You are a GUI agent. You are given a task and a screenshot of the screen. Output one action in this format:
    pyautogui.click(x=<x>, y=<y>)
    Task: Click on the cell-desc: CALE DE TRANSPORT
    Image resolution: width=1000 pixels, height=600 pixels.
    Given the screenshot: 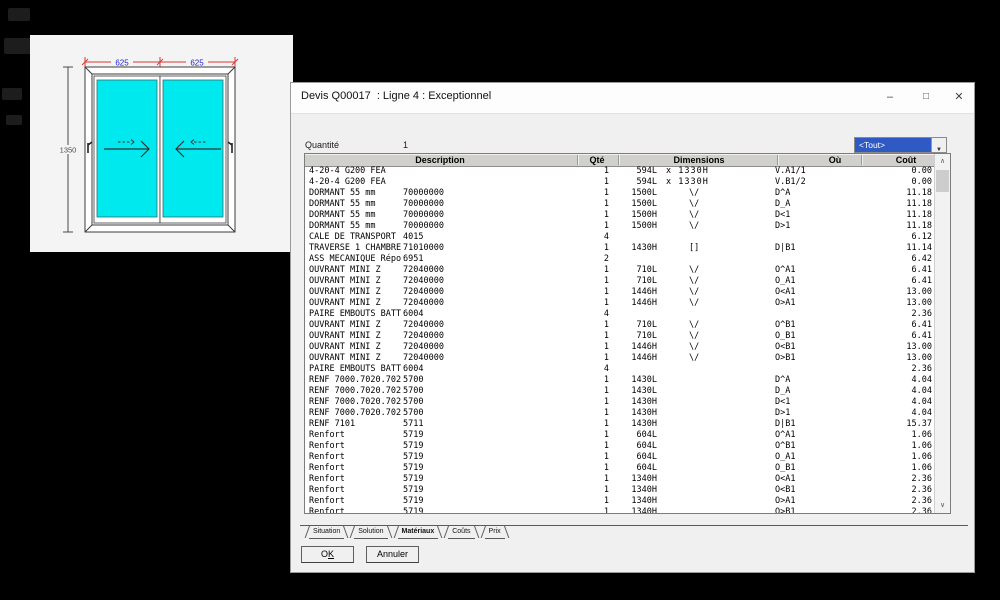 What is the action you would take?
    pyautogui.click(x=352, y=237)
    